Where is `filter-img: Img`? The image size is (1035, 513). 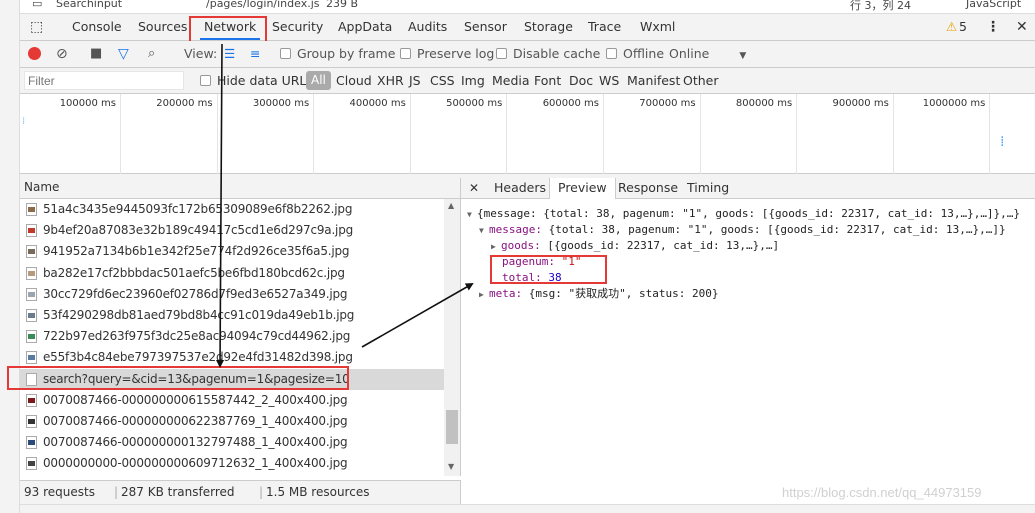
filter-img: Img is located at coordinates (473, 80).